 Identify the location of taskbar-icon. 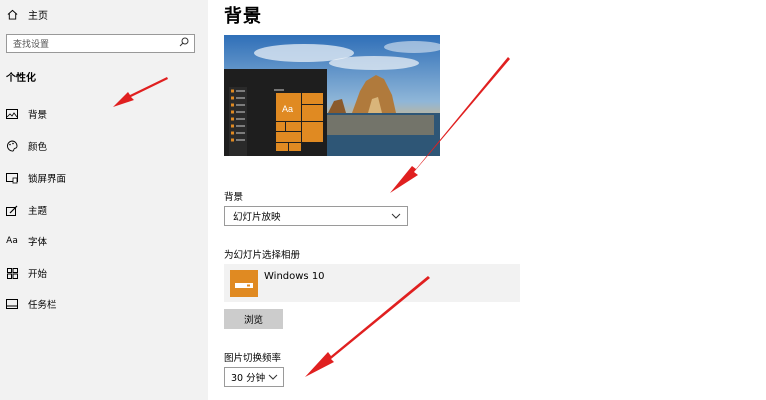
(12, 304).